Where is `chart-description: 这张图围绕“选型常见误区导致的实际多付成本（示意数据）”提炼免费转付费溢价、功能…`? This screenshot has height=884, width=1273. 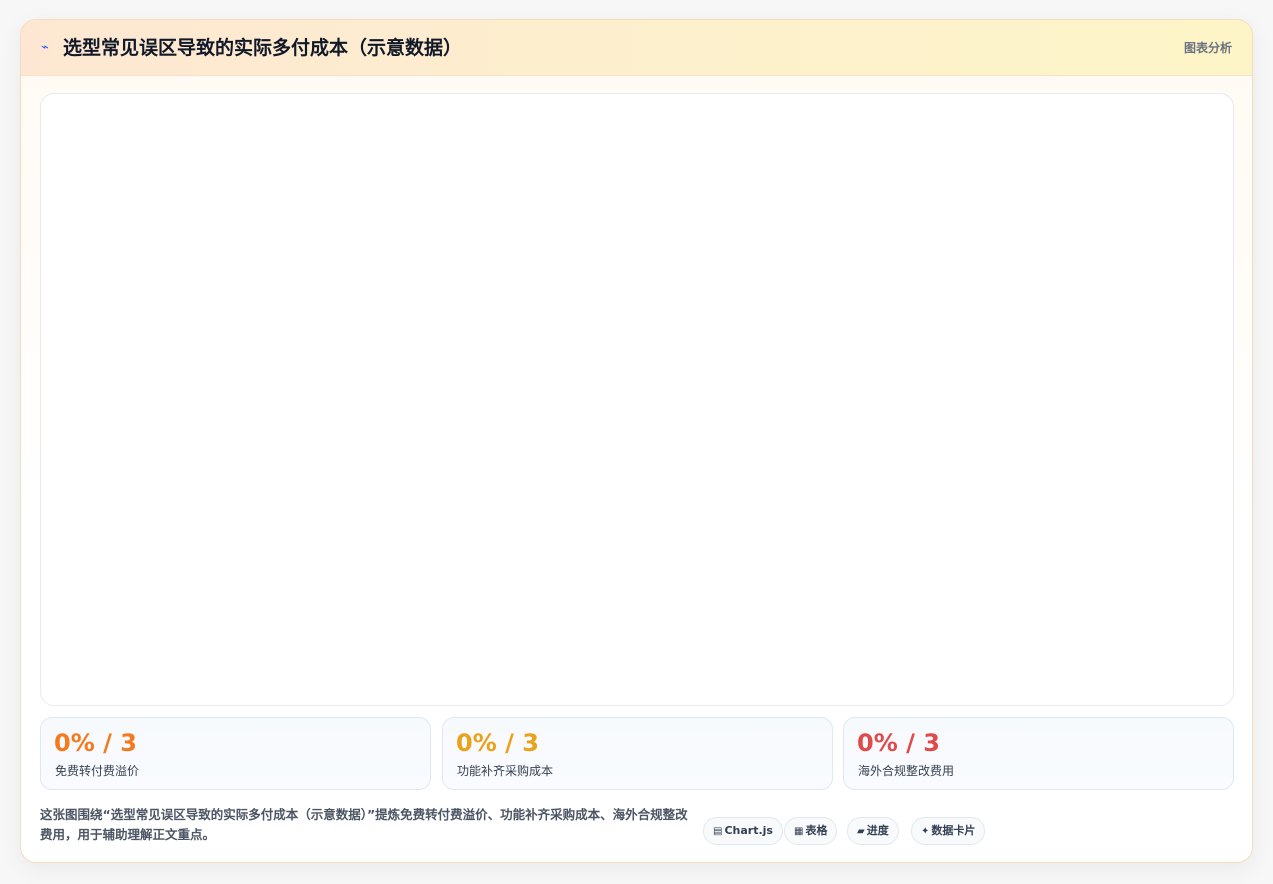 chart-description: 这张图围绕“选型常见误区导致的实际多付成本（示意数据）”提炼免费转付费溢价、功能… is located at coordinates (364, 824).